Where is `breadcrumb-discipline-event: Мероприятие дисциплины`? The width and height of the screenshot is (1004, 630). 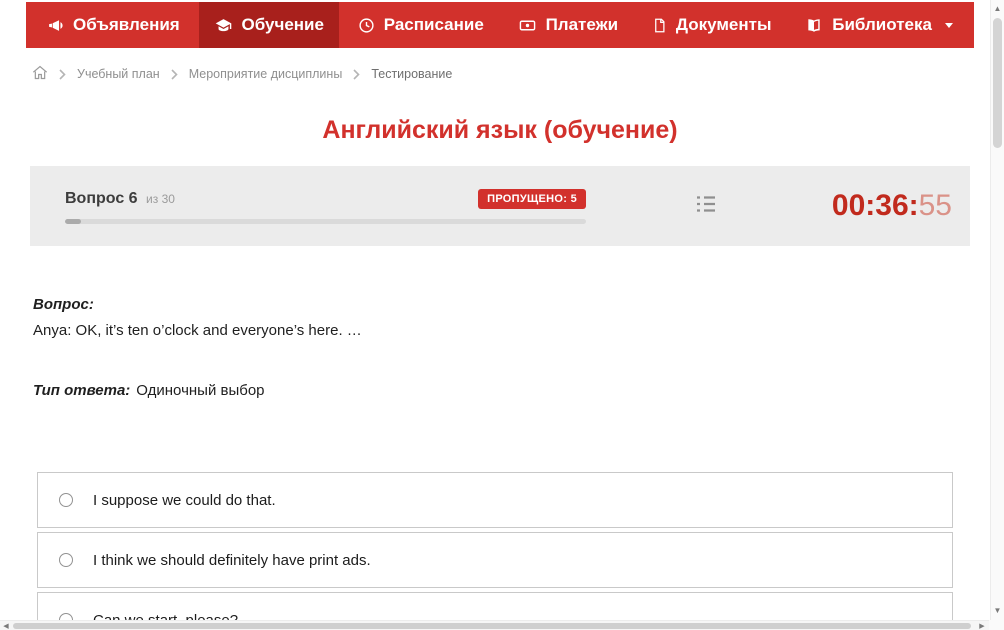 breadcrumb-discipline-event: Мероприятие дисциплины is located at coordinates (266, 74).